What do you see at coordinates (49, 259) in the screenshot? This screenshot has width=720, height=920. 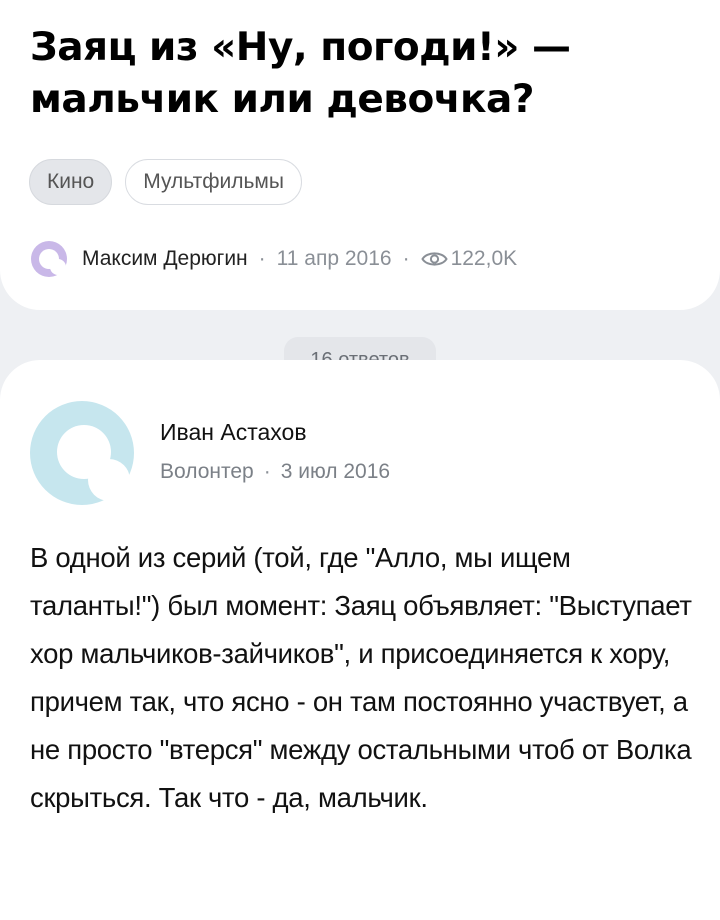 I see `author-avatar` at bounding box center [49, 259].